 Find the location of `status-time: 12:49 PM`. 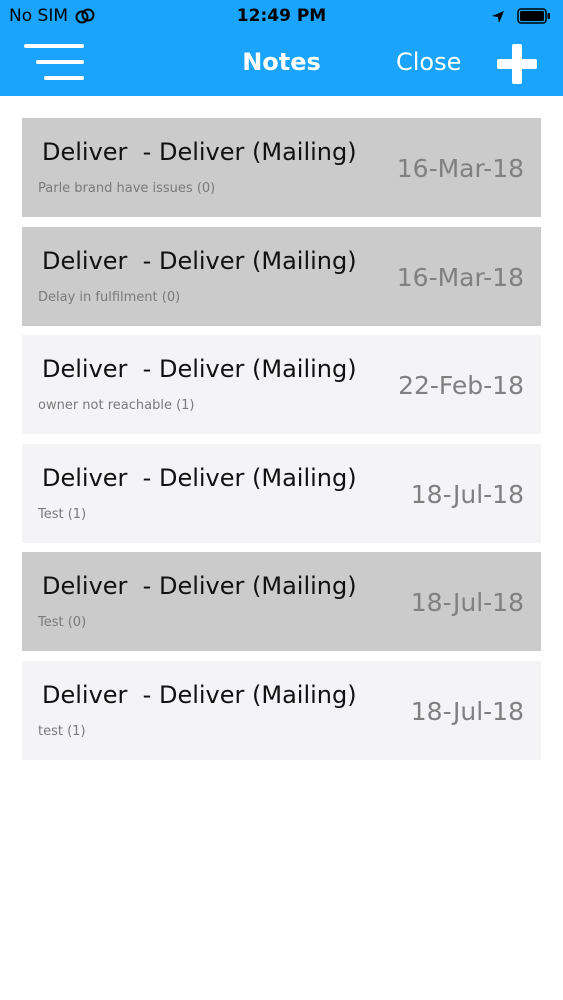

status-time: 12:49 PM is located at coordinates (281, 16).